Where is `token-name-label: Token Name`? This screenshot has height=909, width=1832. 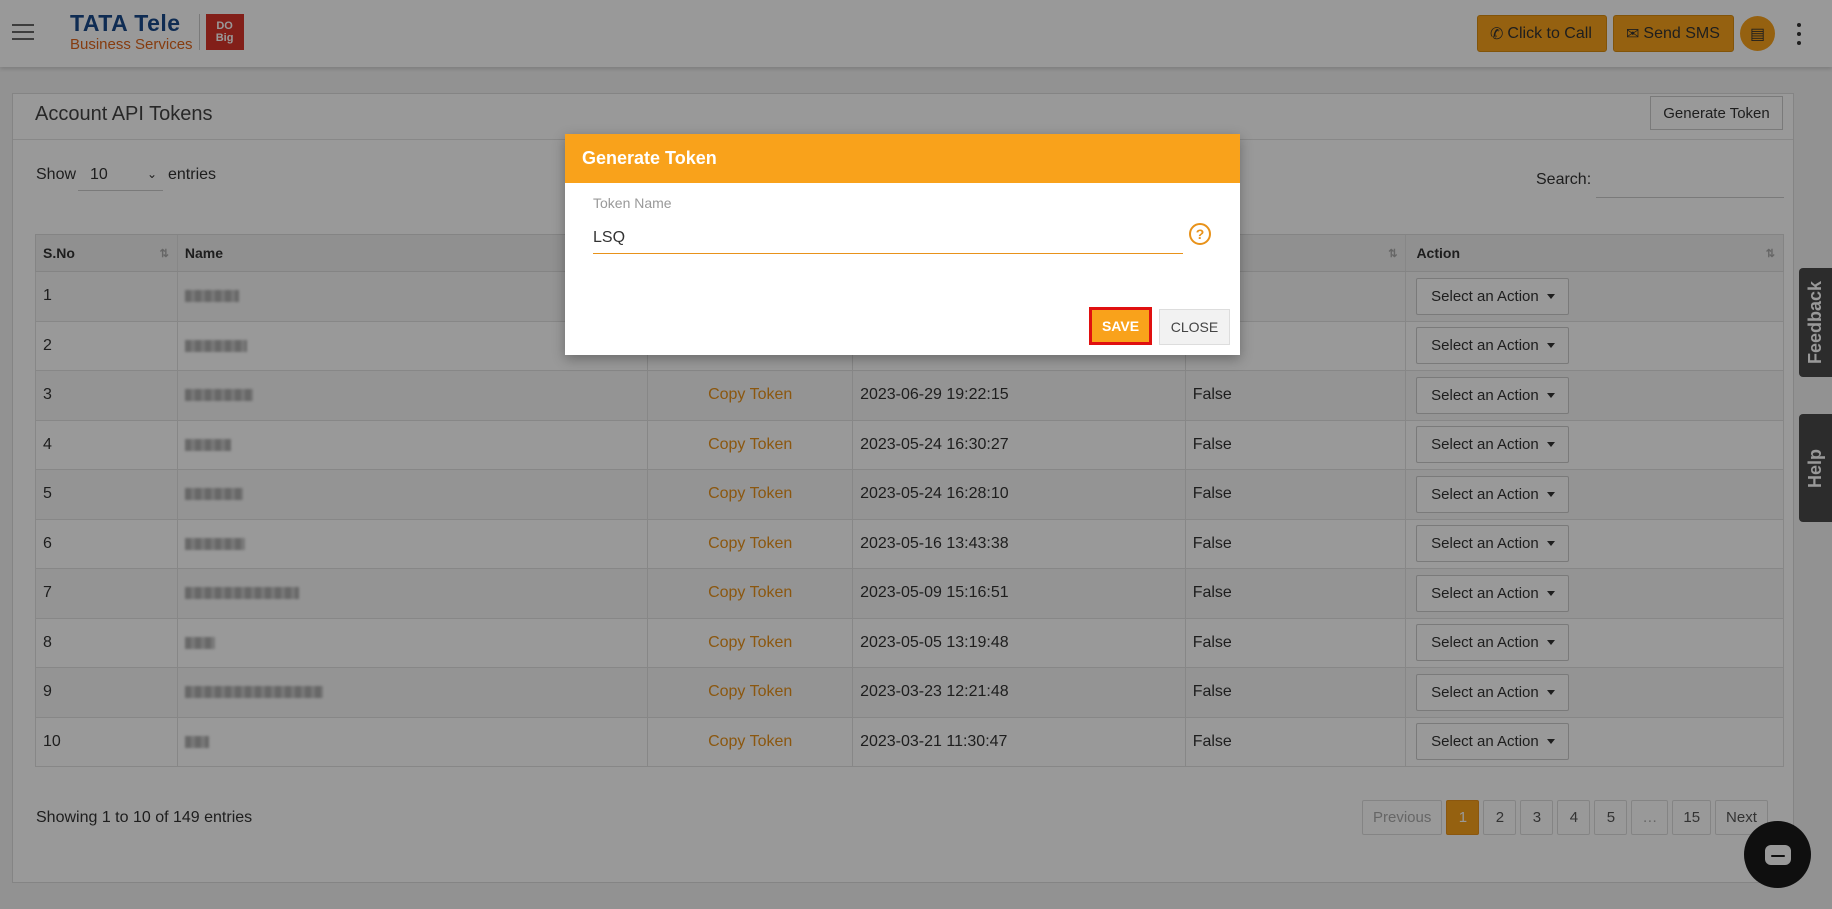 token-name-label: Token Name is located at coordinates (632, 203).